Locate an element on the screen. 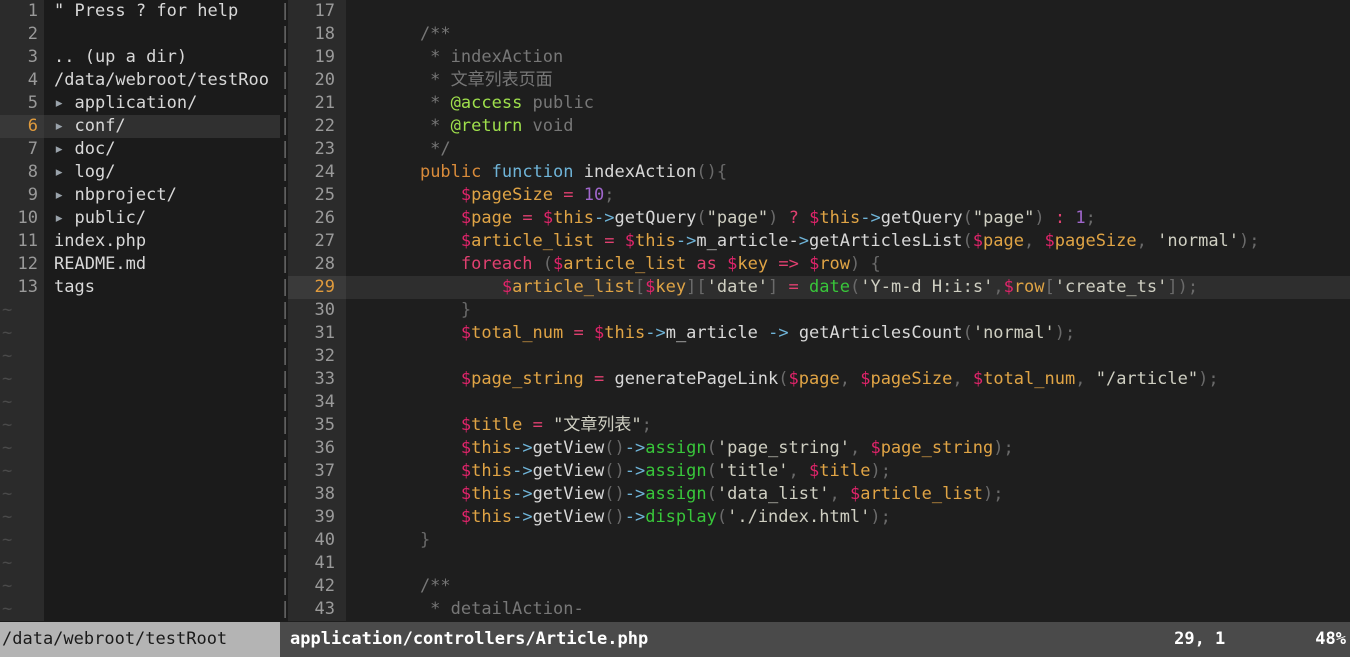 The width and height of the screenshot is (1350, 657). nerdtree-line-number: 8 is located at coordinates (22, 172).